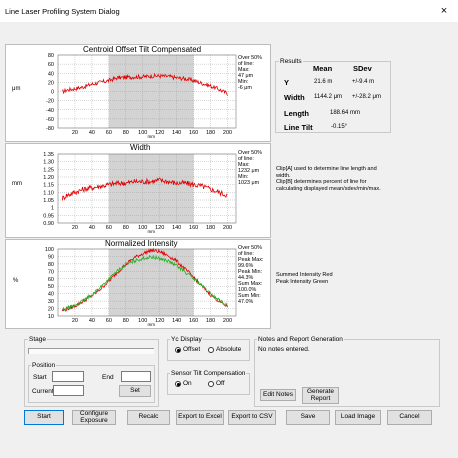  What do you see at coordinates (200, 417) in the screenshot?
I see `export-excel-button: Export to Excel` at bounding box center [200, 417].